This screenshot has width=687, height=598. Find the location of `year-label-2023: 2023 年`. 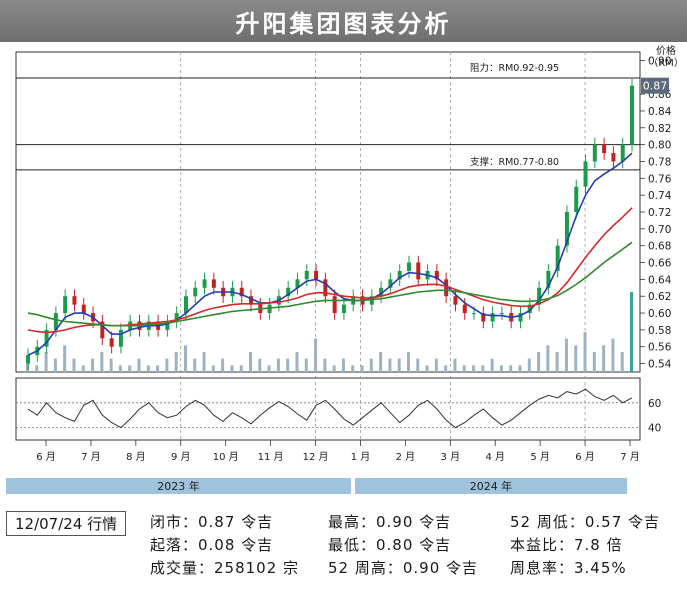

year-label-2023: 2023 年 is located at coordinates (178, 486).